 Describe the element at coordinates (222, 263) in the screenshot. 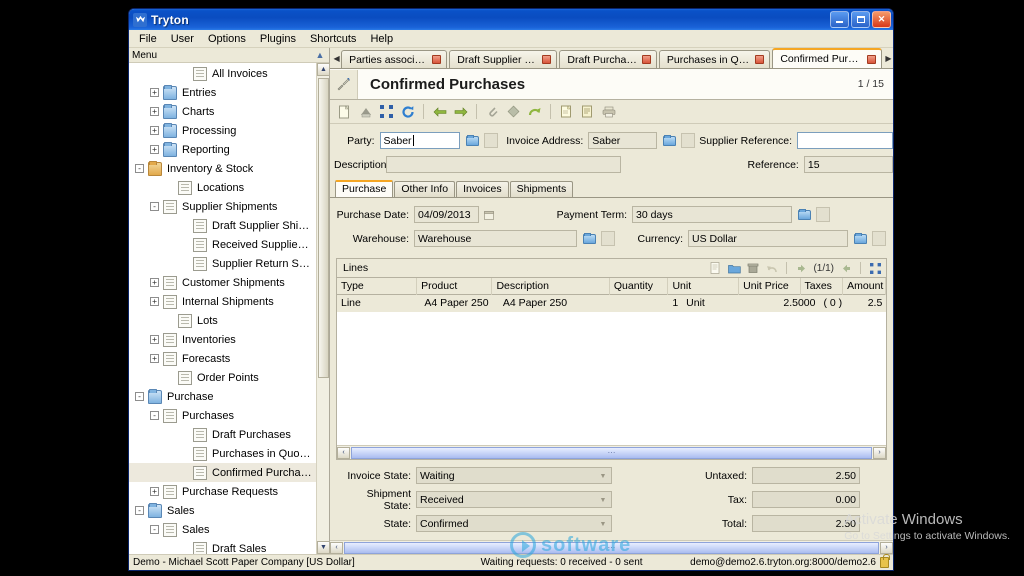

I see `sidebar-item-supplier-return-shipments: Supplier Return Shipments` at that location.